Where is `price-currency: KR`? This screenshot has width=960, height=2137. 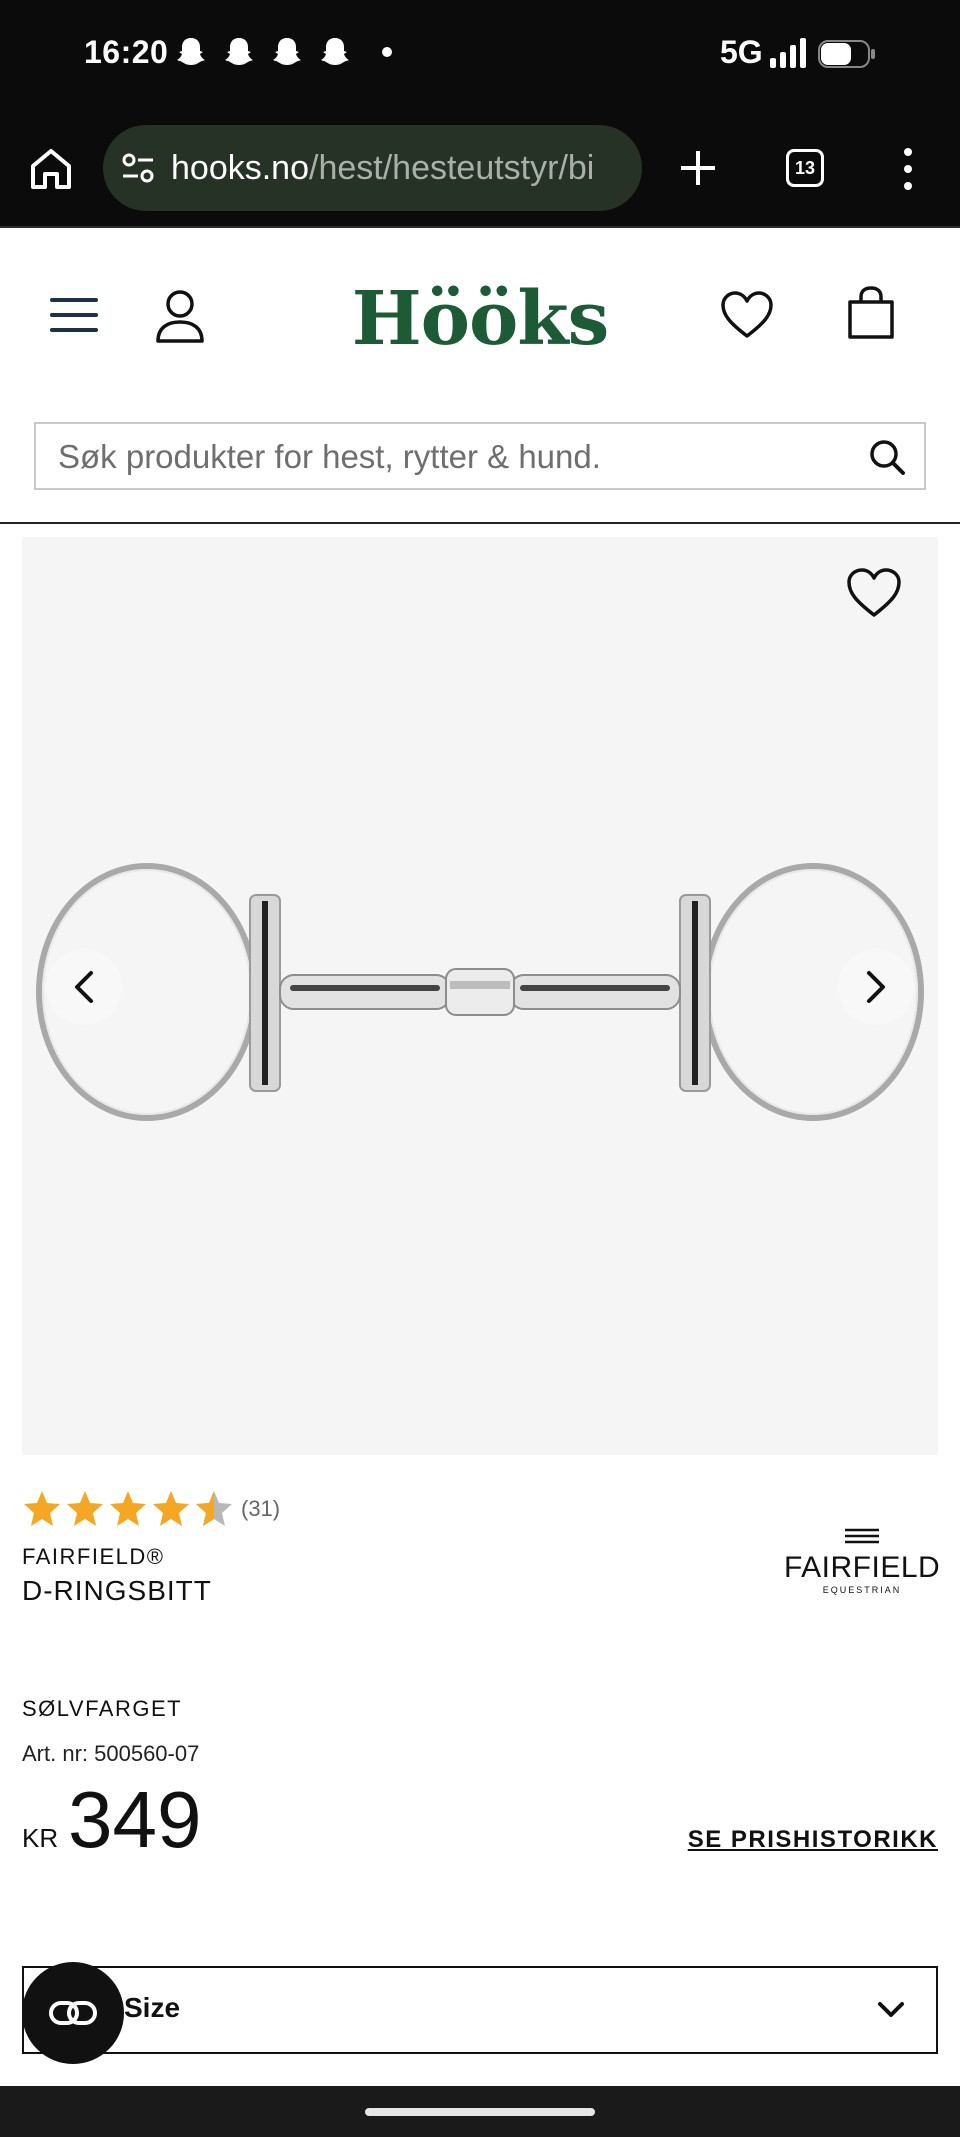 price-currency: KR is located at coordinates (40, 1838).